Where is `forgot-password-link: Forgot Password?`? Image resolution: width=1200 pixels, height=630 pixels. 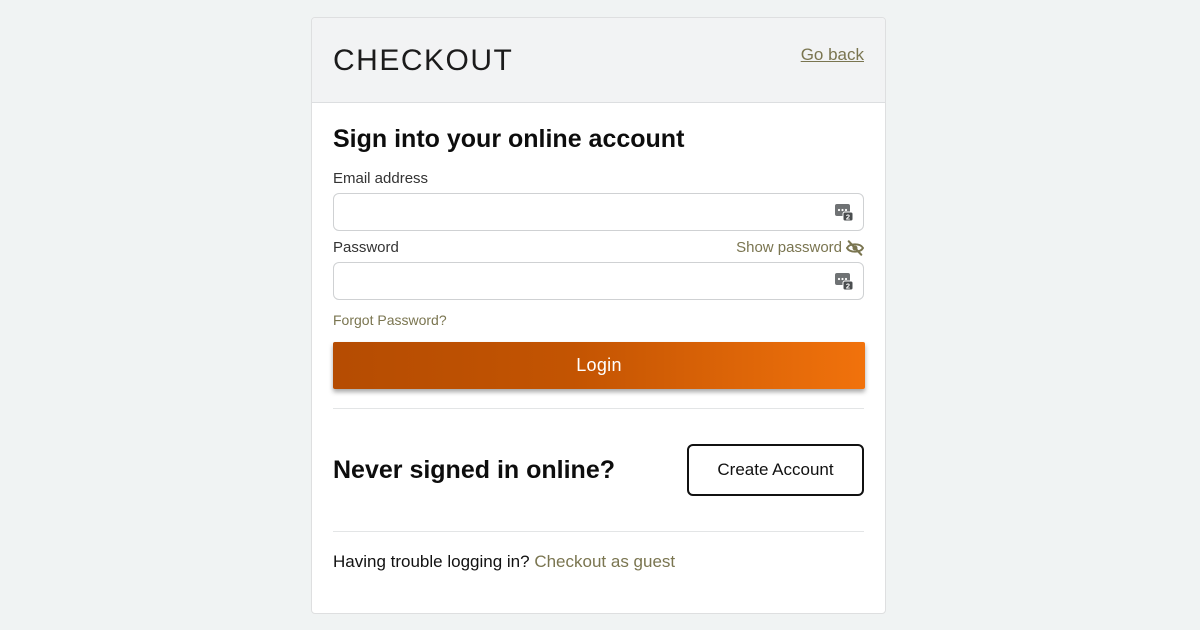
forgot-password-link: Forgot Password? is located at coordinates (390, 320).